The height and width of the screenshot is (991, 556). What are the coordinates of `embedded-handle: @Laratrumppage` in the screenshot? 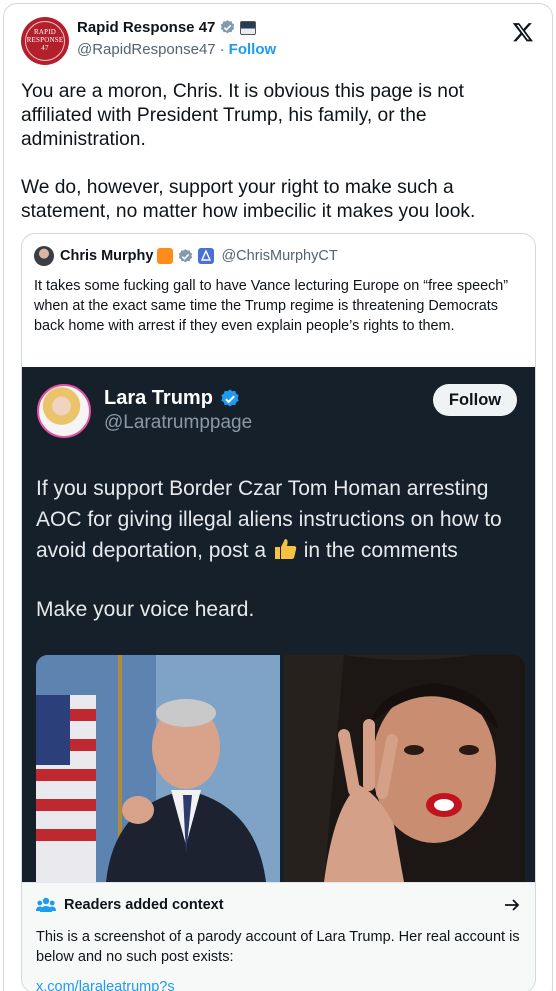 It's located at (178, 422).